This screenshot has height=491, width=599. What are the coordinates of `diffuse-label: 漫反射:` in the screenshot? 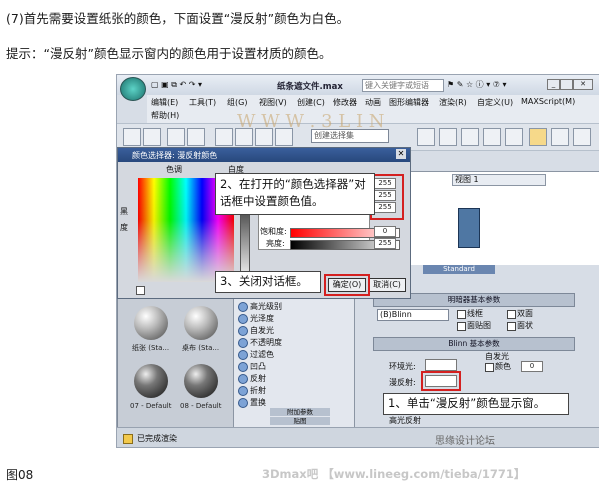 It's located at (402, 382).